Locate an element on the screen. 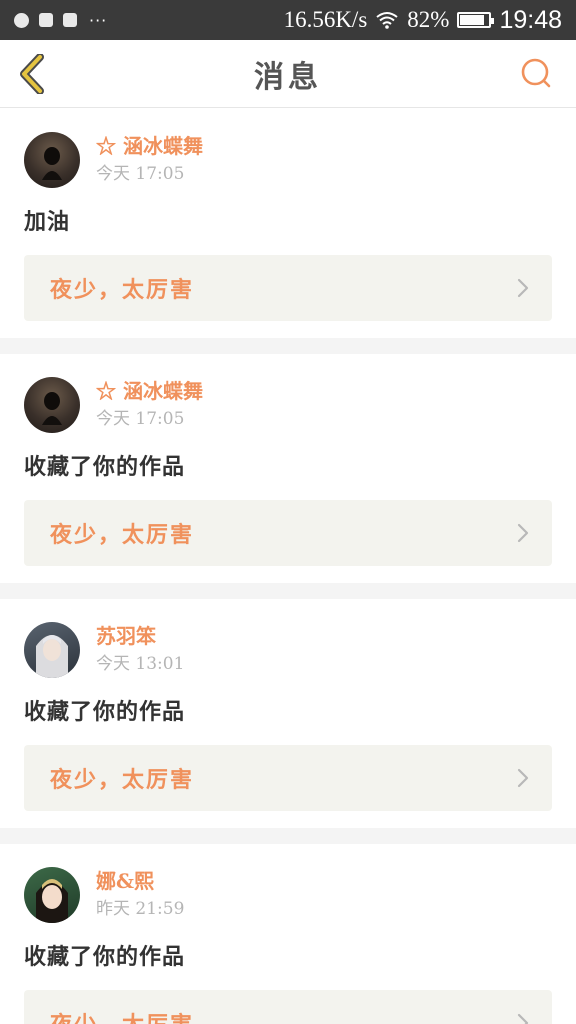 The height and width of the screenshot is (1024, 576). page-title: 消息 is located at coordinates (288, 77).